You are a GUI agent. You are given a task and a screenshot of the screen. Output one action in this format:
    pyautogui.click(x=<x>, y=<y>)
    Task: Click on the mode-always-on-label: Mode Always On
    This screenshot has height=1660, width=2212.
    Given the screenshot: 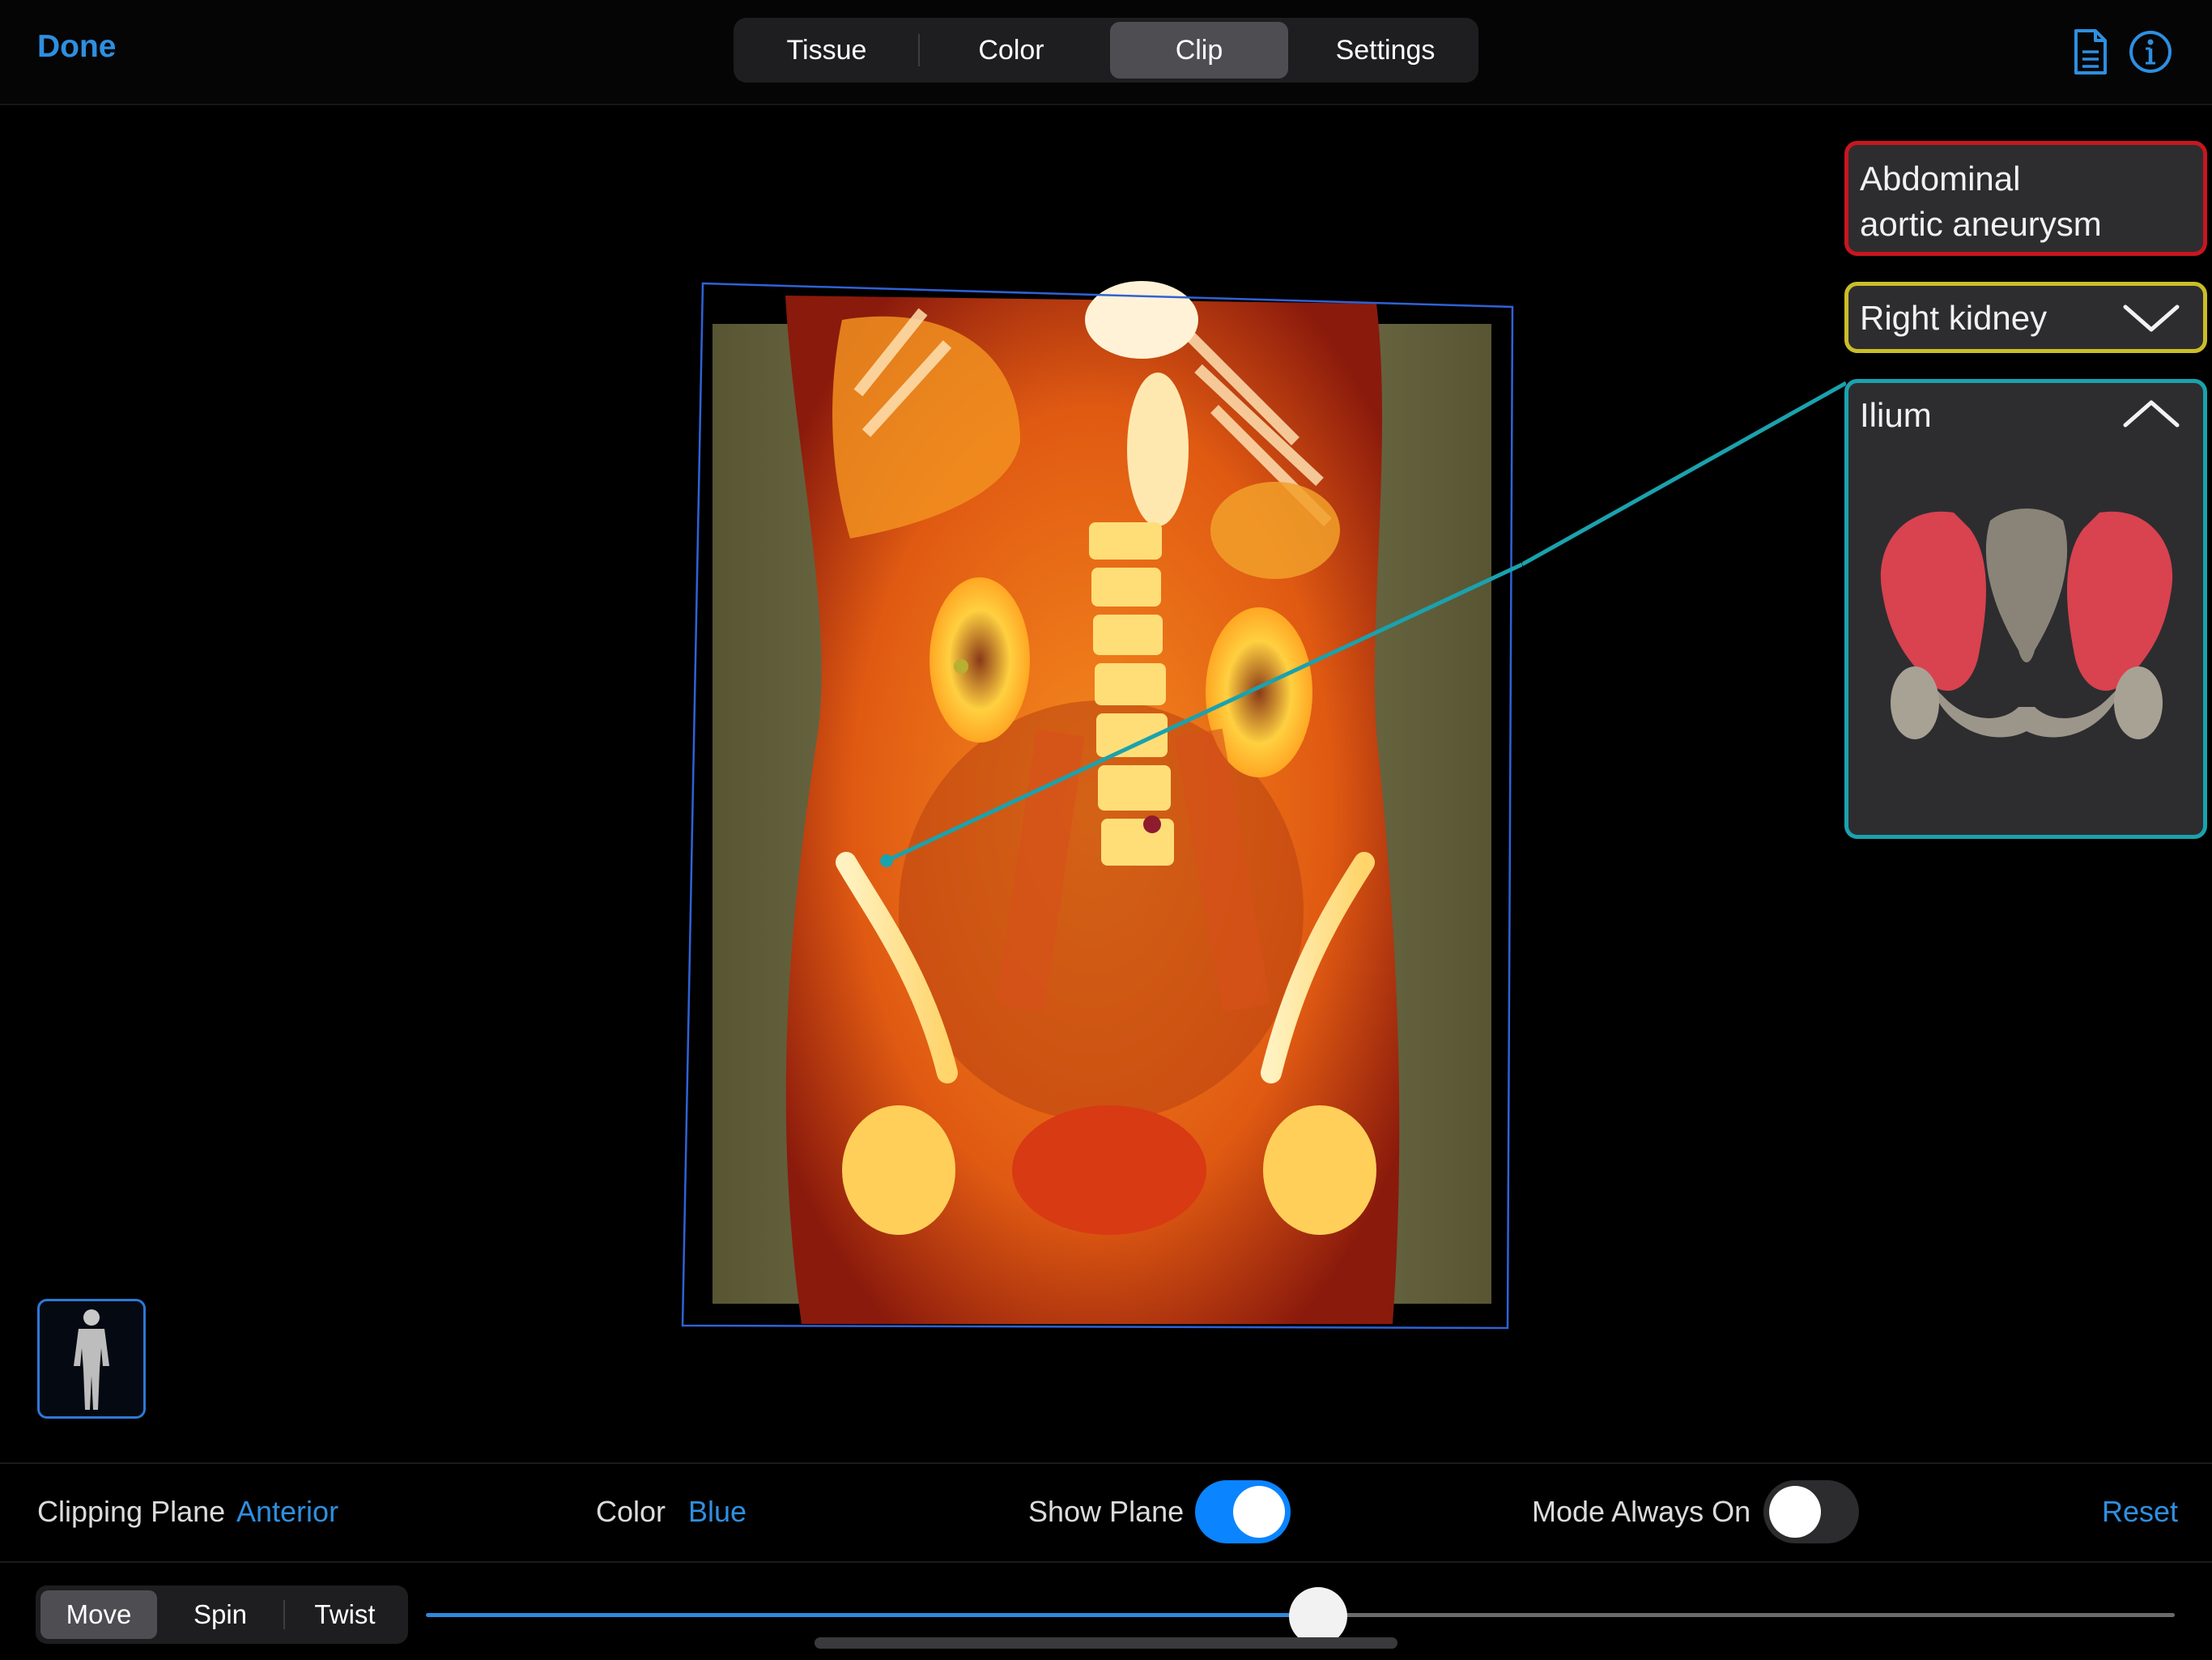 What is the action you would take?
    pyautogui.click(x=1641, y=1512)
    